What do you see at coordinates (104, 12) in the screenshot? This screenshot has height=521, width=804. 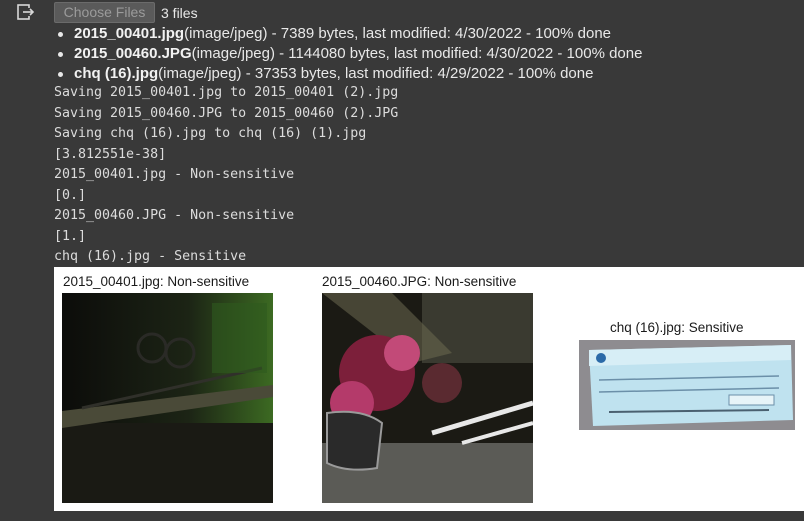 I see `choose-files-button: Choose Files` at bounding box center [104, 12].